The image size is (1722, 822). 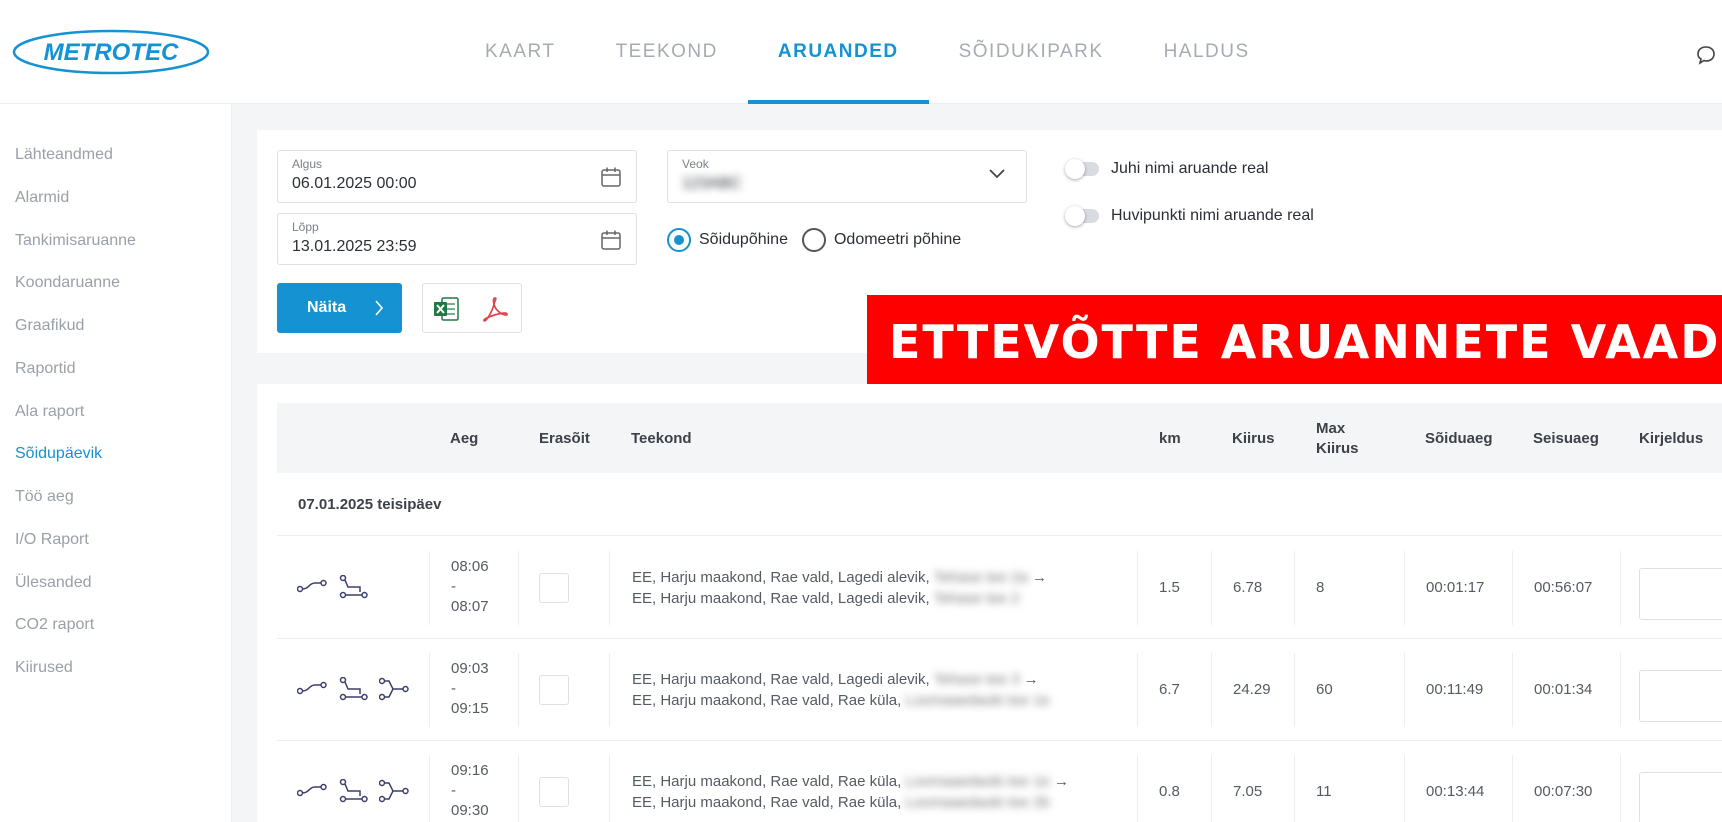 I want to click on chat-icon, so click(x=1706, y=55).